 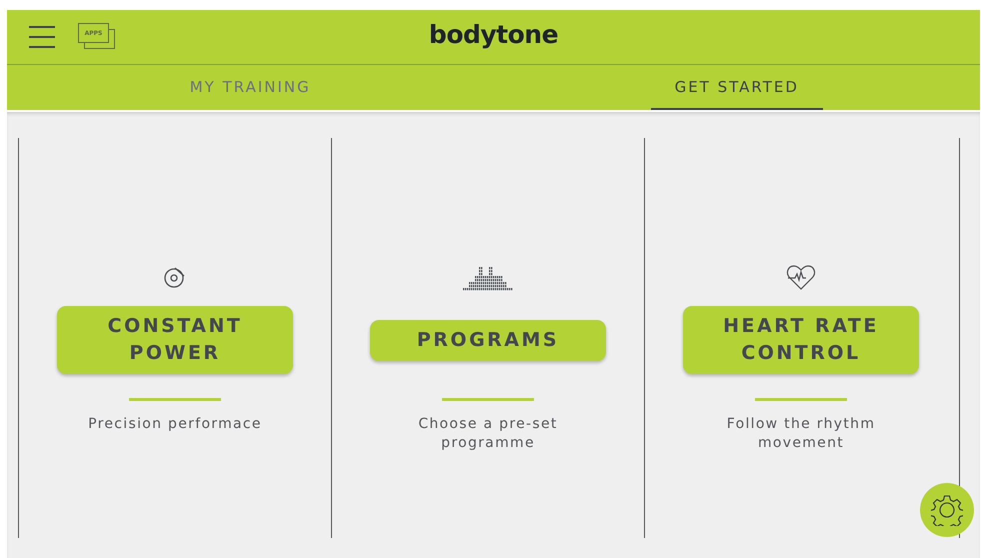 What do you see at coordinates (736, 87) in the screenshot?
I see `tab: GET STARTED` at bounding box center [736, 87].